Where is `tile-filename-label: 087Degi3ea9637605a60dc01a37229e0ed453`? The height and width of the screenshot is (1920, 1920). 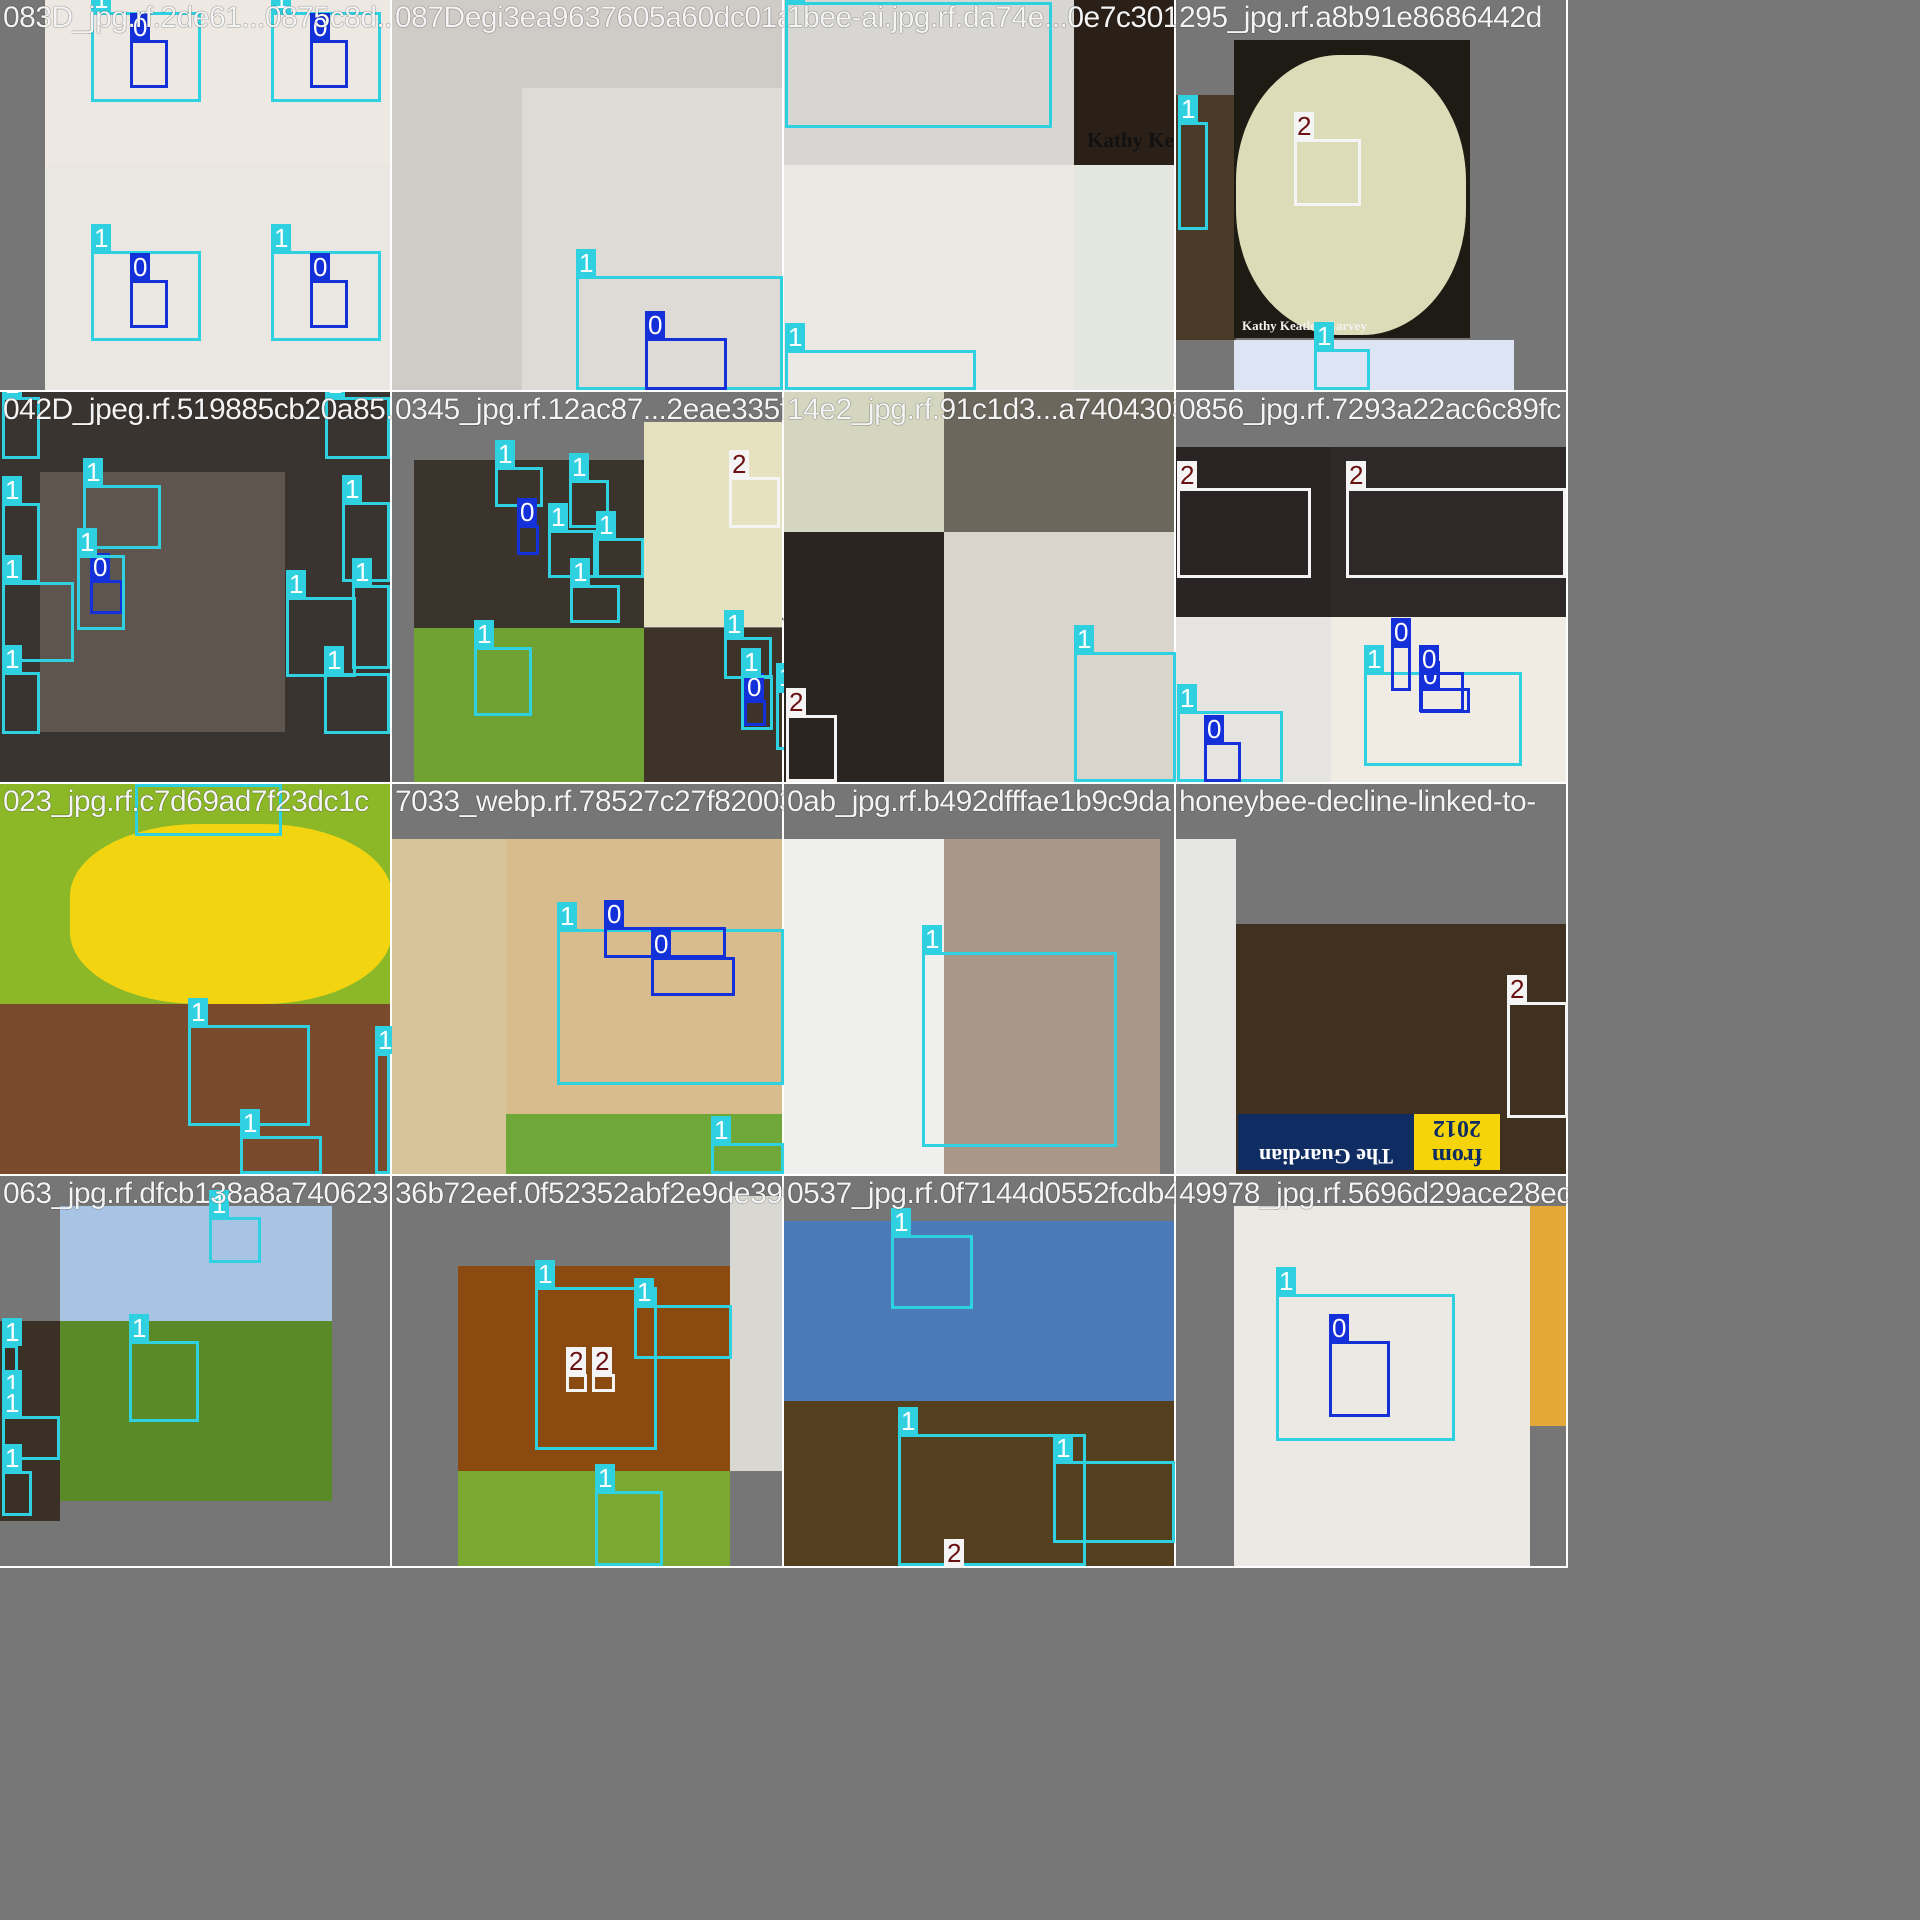
tile-filename-label: 087Degi3ea9637605a60dc01a37229e0ed453 is located at coordinates (589, 17).